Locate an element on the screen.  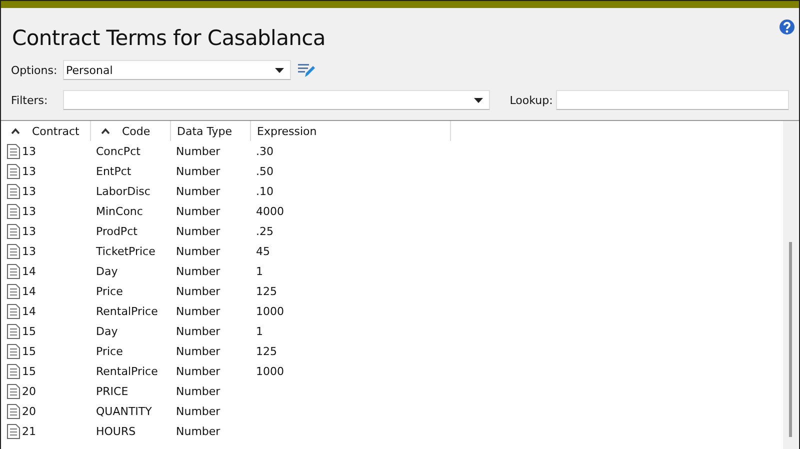
table-cell: .25 is located at coordinates (265, 231).